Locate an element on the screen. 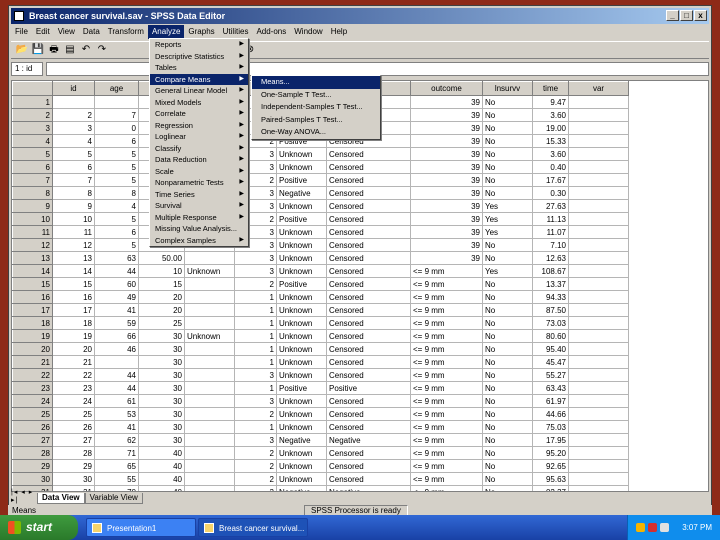 The height and width of the screenshot is (540, 720). column-header is located at coordinates (32, 88).